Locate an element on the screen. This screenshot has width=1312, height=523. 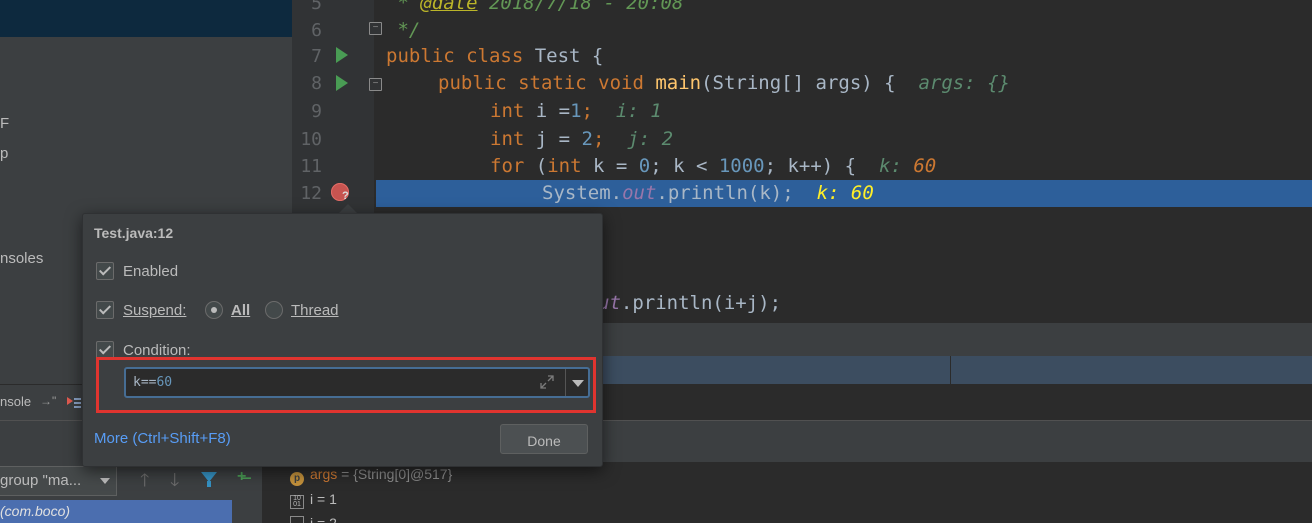
chevron-down-icon is located at coordinates (105, 481).